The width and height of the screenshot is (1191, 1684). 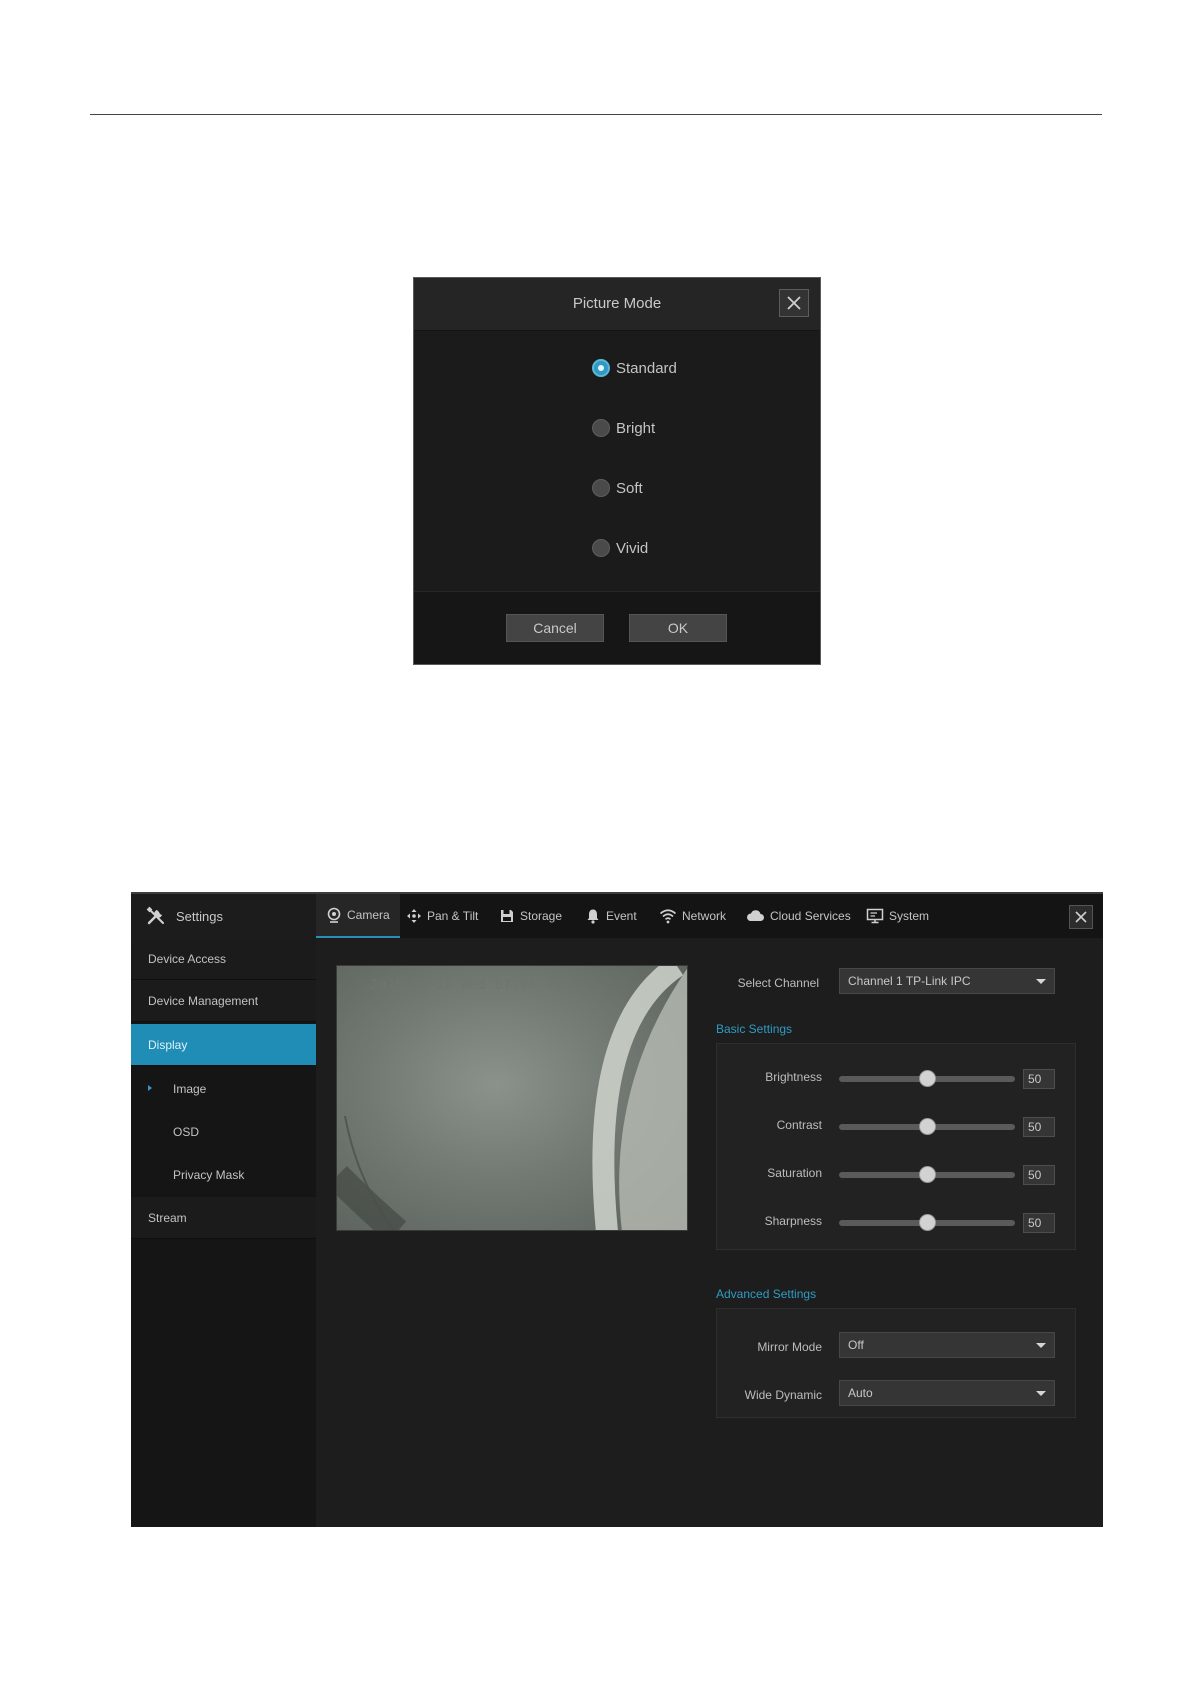 What do you see at coordinates (793, 1221) in the screenshot?
I see `sharpness-label: Sharpness` at bounding box center [793, 1221].